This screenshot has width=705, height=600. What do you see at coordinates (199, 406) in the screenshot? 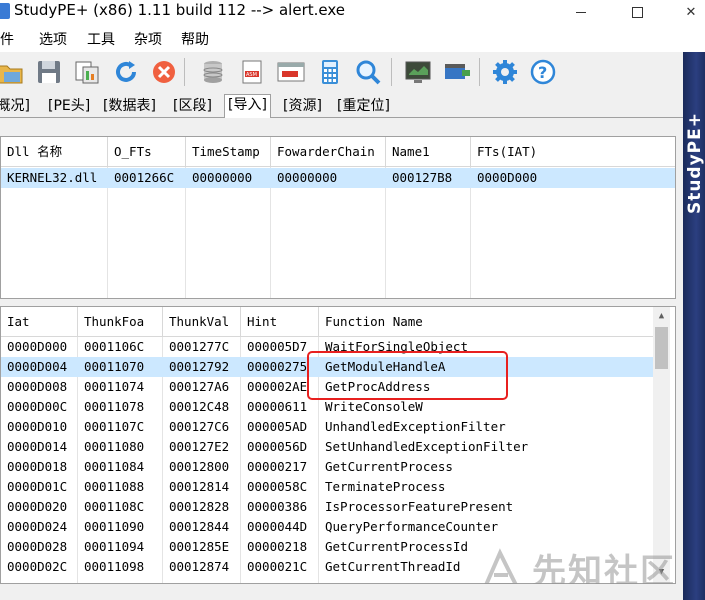
I see `thunk-val-cell: 00012C48` at bounding box center [199, 406].